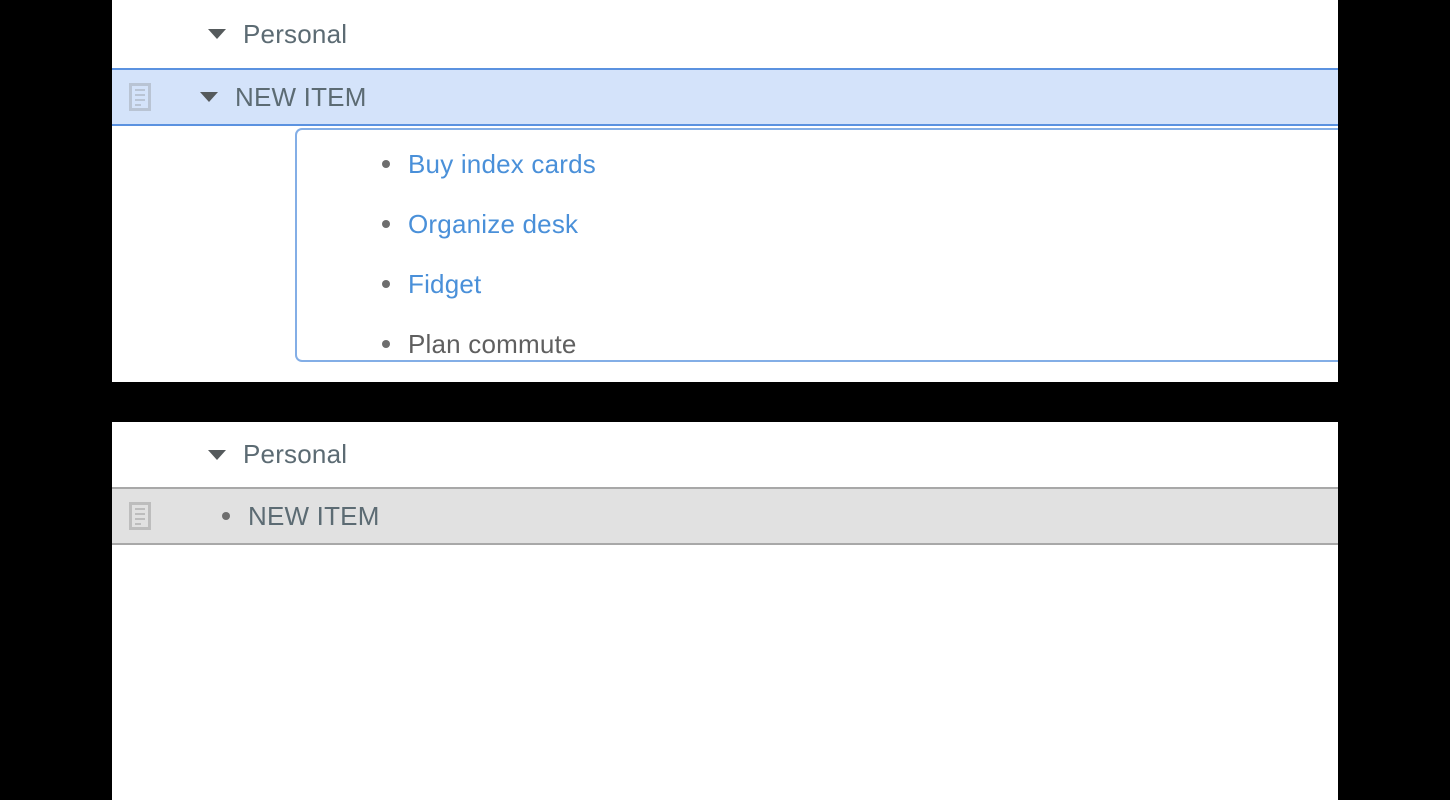 The image size is (1450, 800). What do you see at coordinates (860, 284) in the screenshot?
I see `list-item: Fidget` at bounding box center [860, 284].